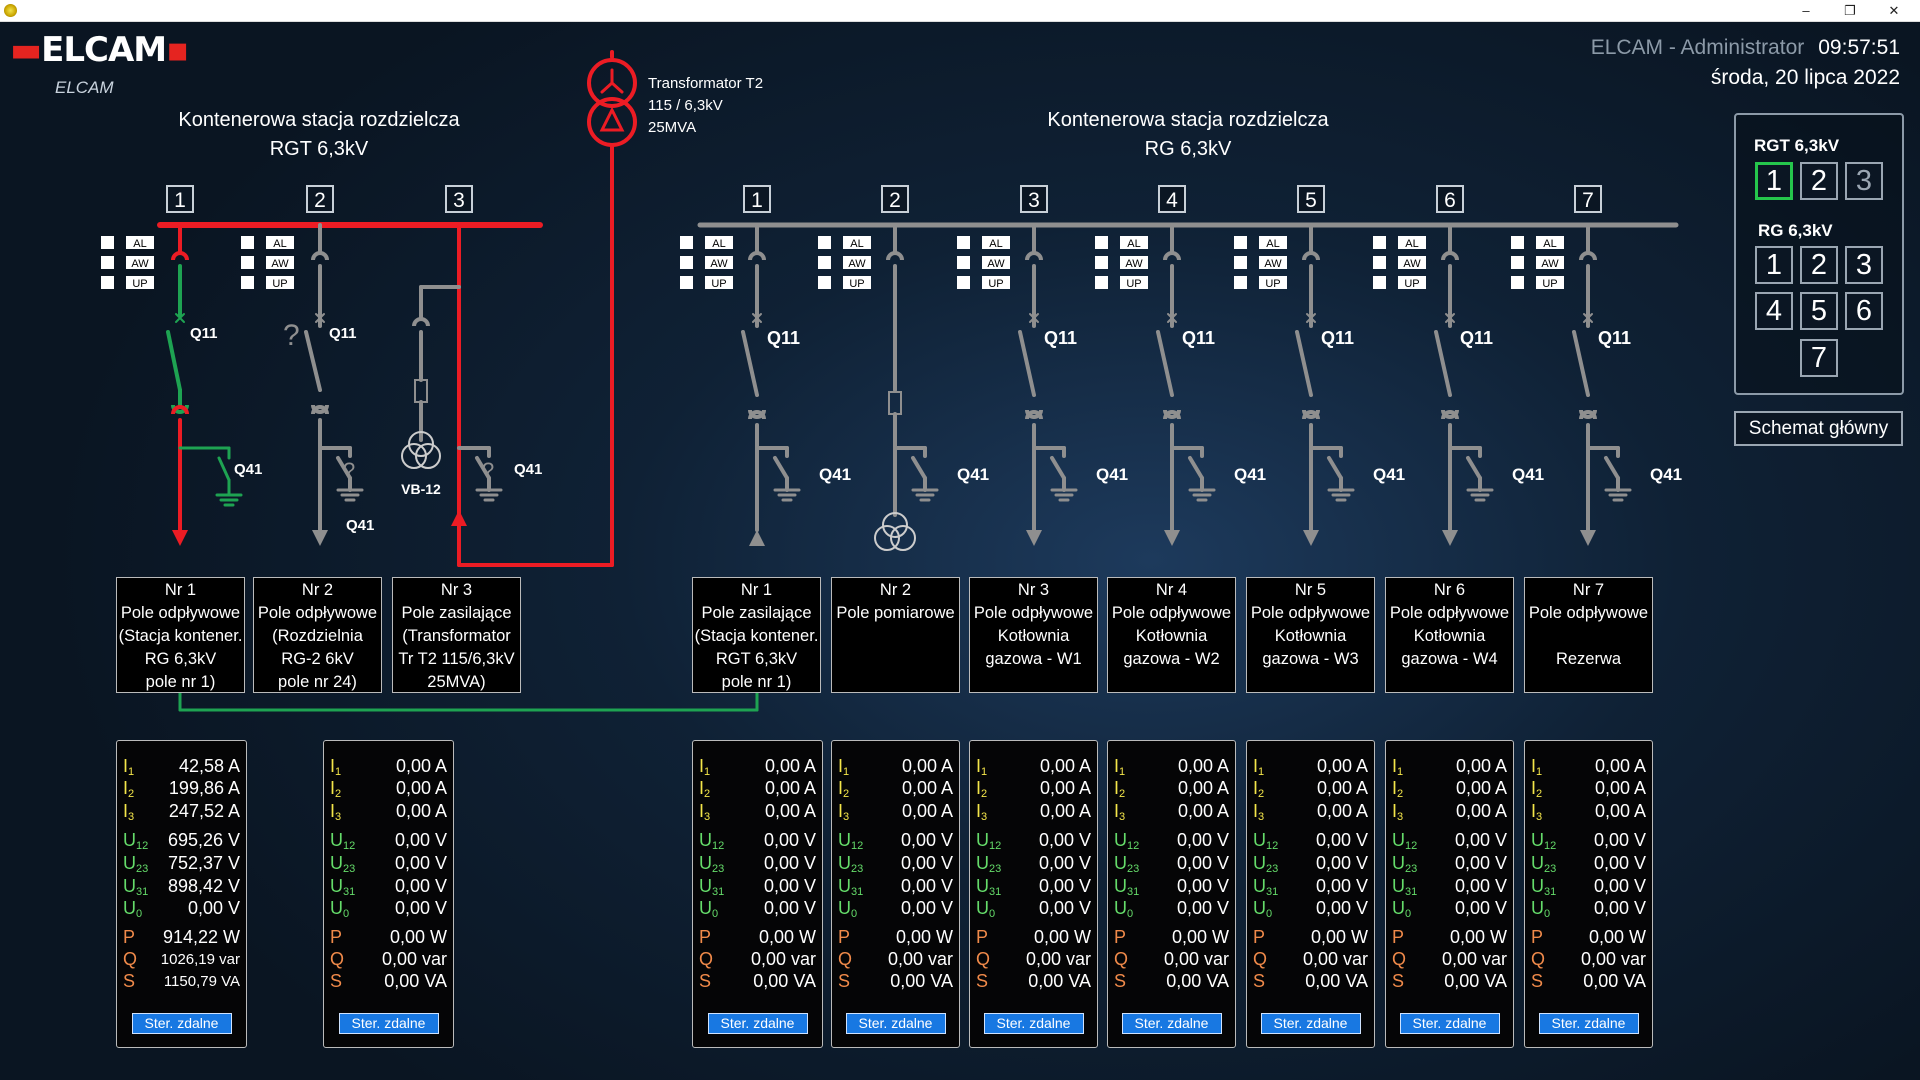 The width and height of the screenshot is (1920, 1080). I want to click on rg-field-4-description: Nr 4 Pole odpływowe Kotłownia gazowa - W2, so click(1171, 635).